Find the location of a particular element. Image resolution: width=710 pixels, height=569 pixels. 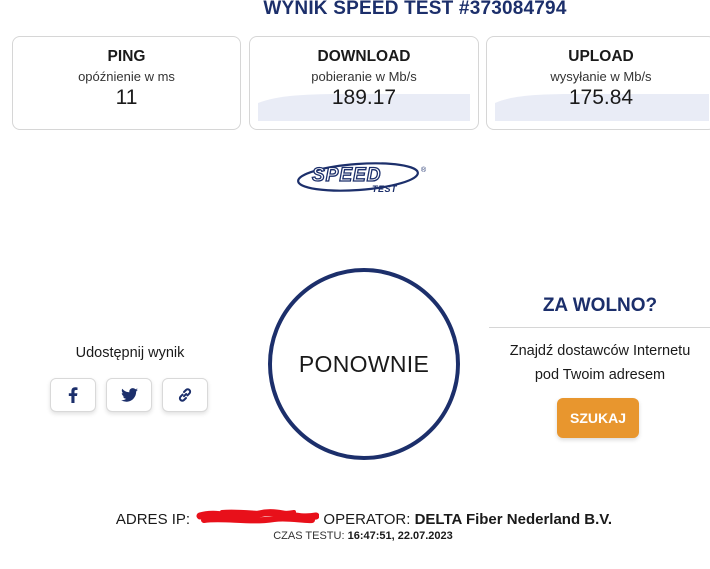

download-label: DOWNLOAD is located at coordinates (364, 56).